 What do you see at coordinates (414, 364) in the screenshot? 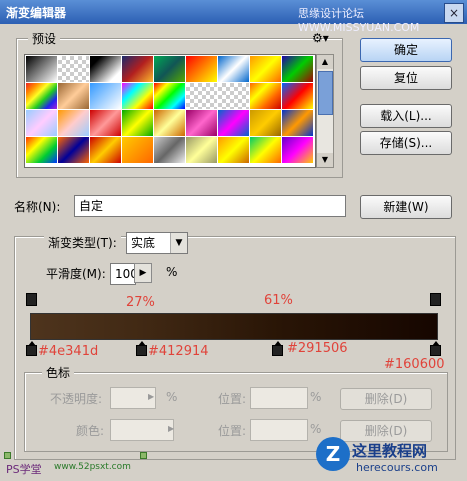
I see `stop-color-label-4: #160600` at bounding box center [414, 364].